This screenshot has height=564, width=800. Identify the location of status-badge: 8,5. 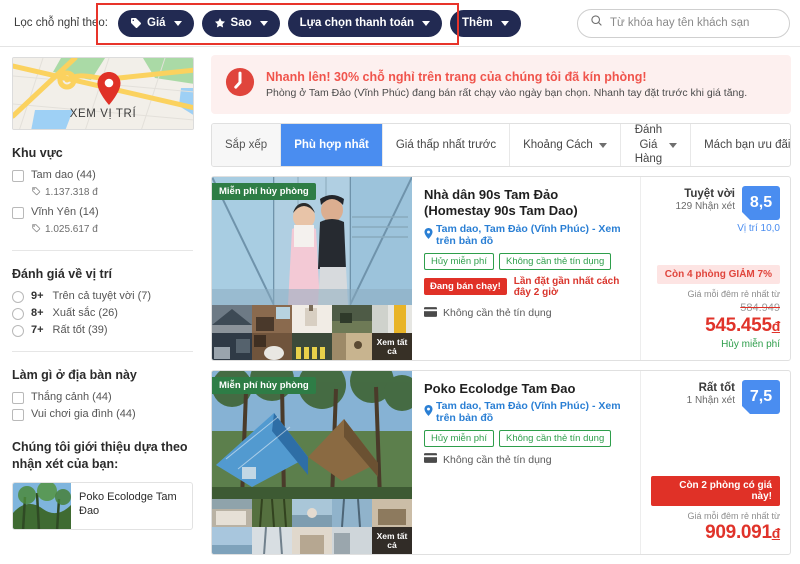
(761, 203).